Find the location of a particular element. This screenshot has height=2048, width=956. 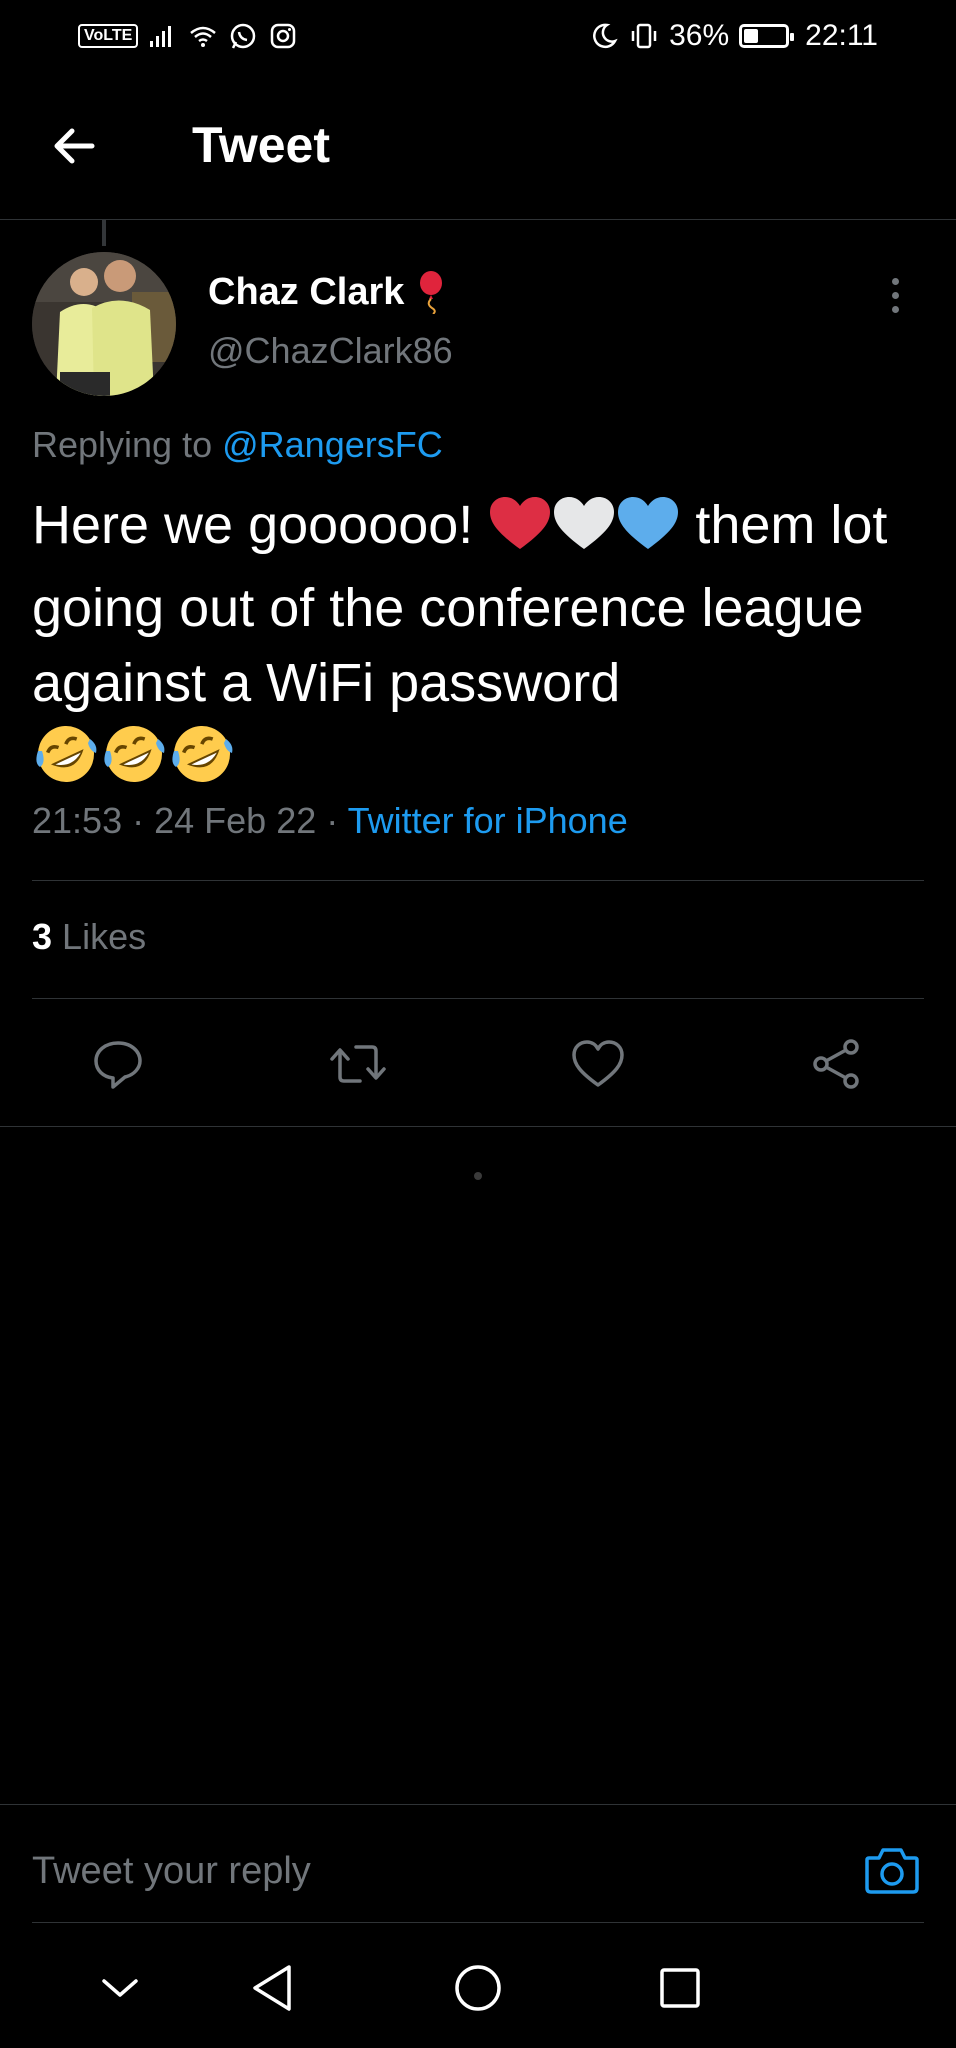

signal-icon is located at coordinates (161, 36).